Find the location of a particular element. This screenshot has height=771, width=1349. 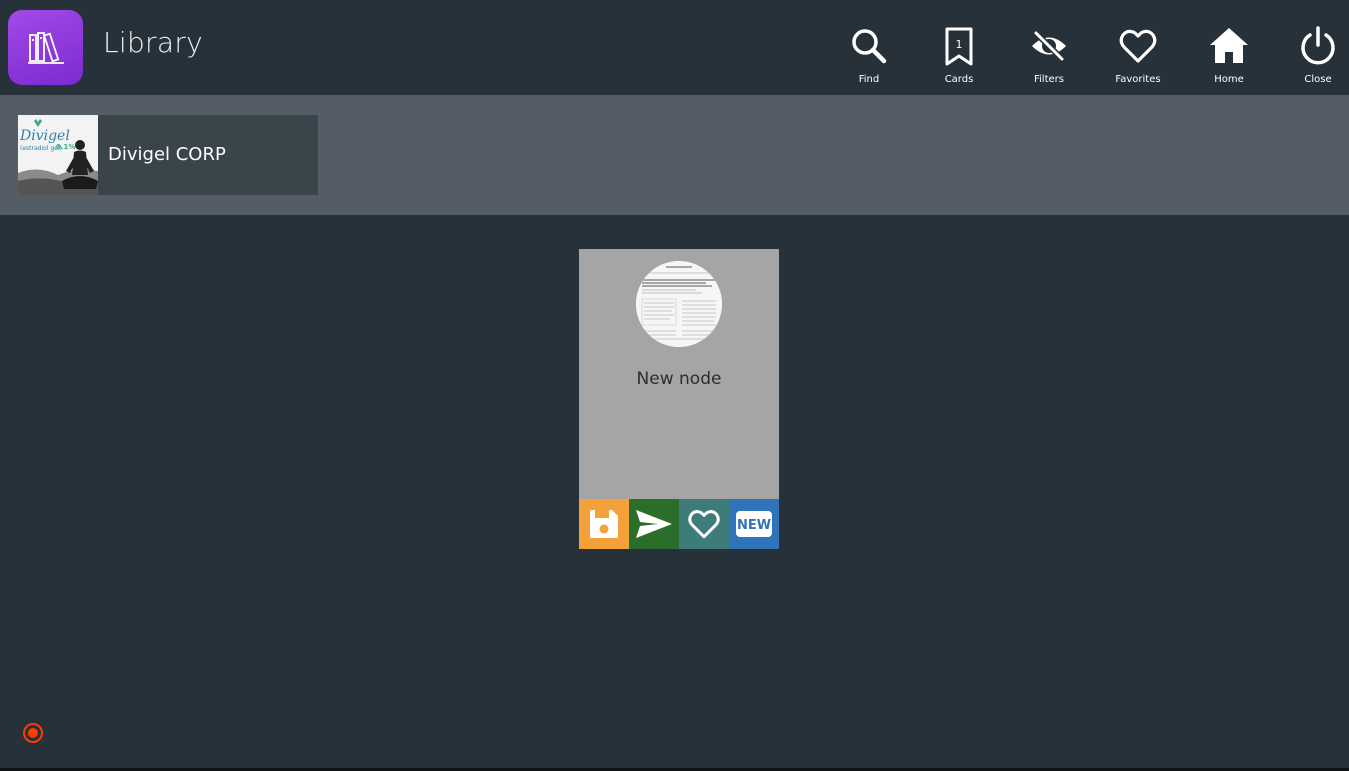

cards-button: 1 Cards is located at coordinates (959, 56).